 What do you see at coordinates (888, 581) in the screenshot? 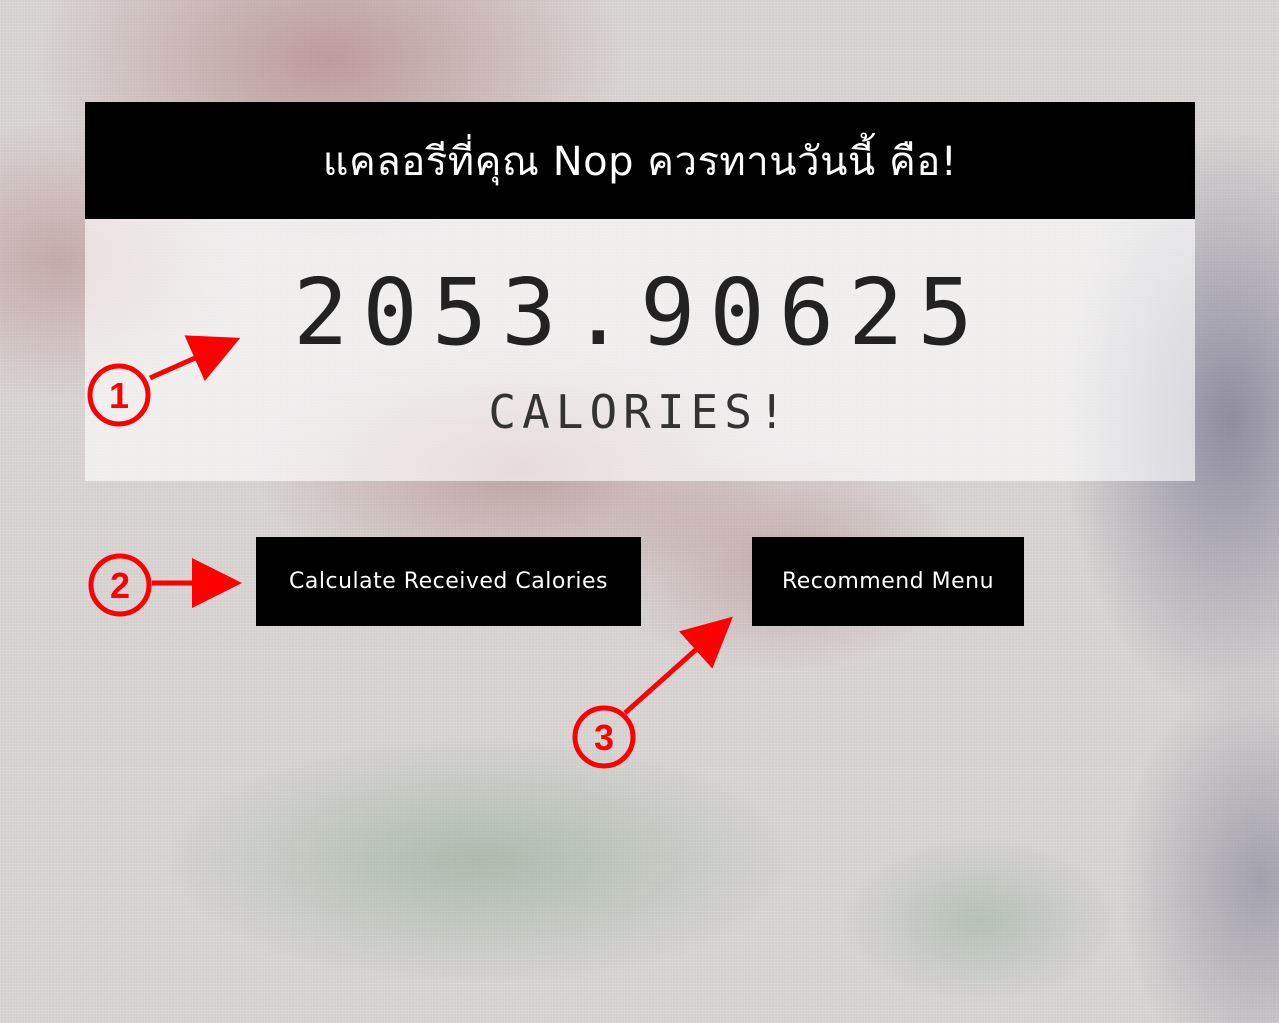
I see `recommend-menu-button: Recommend Menu` at bounding box center [888, 581].